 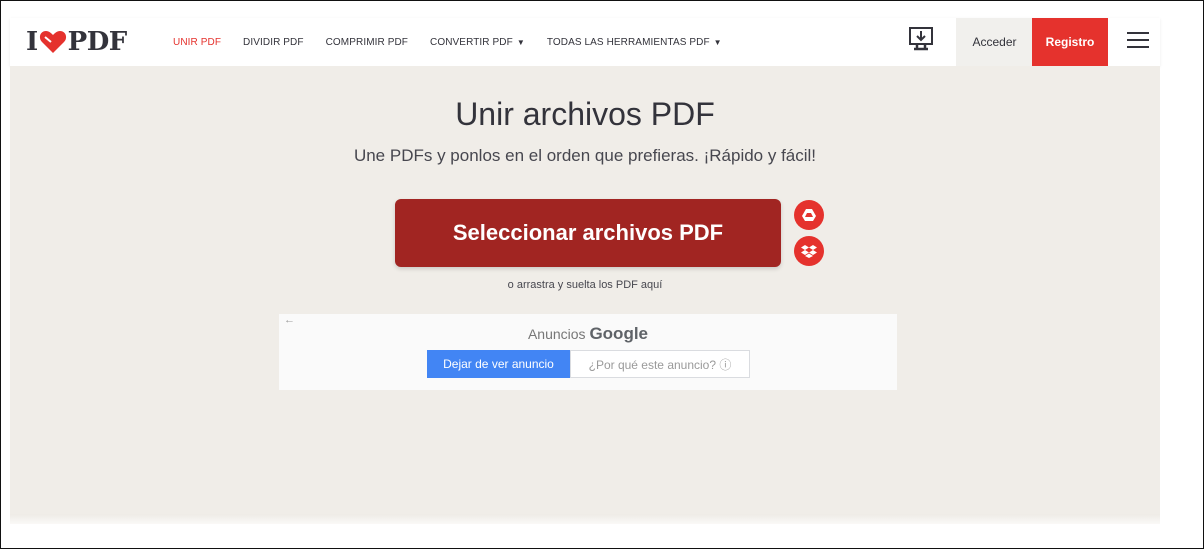 I want to click on dropbox-button, so click(x=809, y=251).